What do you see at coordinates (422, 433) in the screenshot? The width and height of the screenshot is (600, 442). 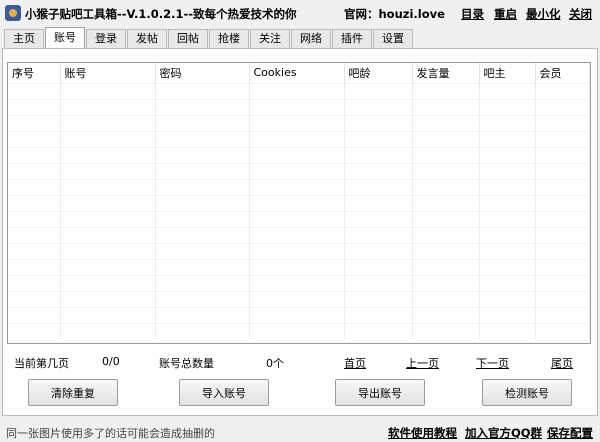 I see `tutorial-link: 软件使用教程` at bounding box center [422, 433].